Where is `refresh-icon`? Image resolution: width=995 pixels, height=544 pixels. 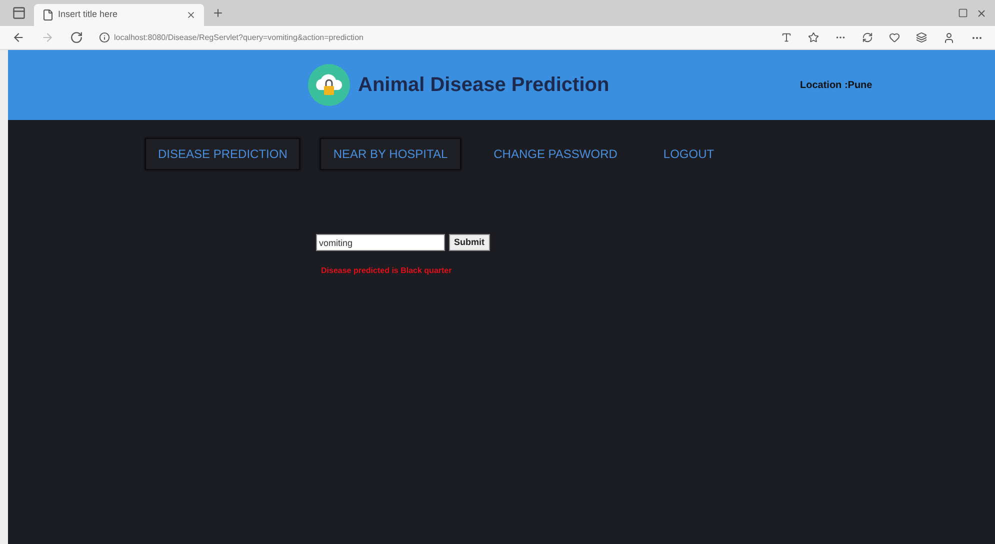
refresh-icon is located at coordinates (867, 37).